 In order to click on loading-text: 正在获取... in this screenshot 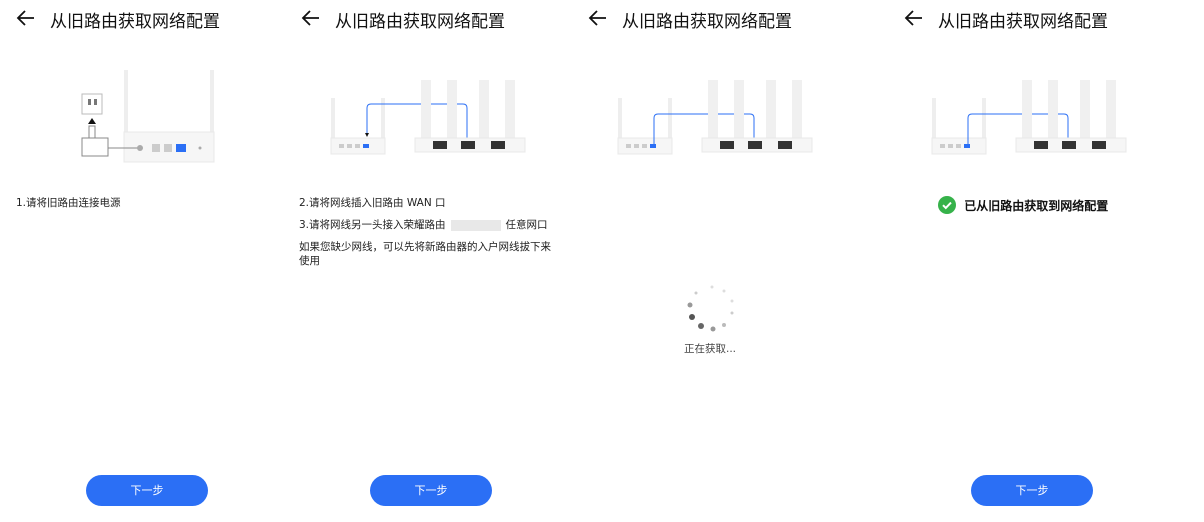, I will do `click(710, 349)`.